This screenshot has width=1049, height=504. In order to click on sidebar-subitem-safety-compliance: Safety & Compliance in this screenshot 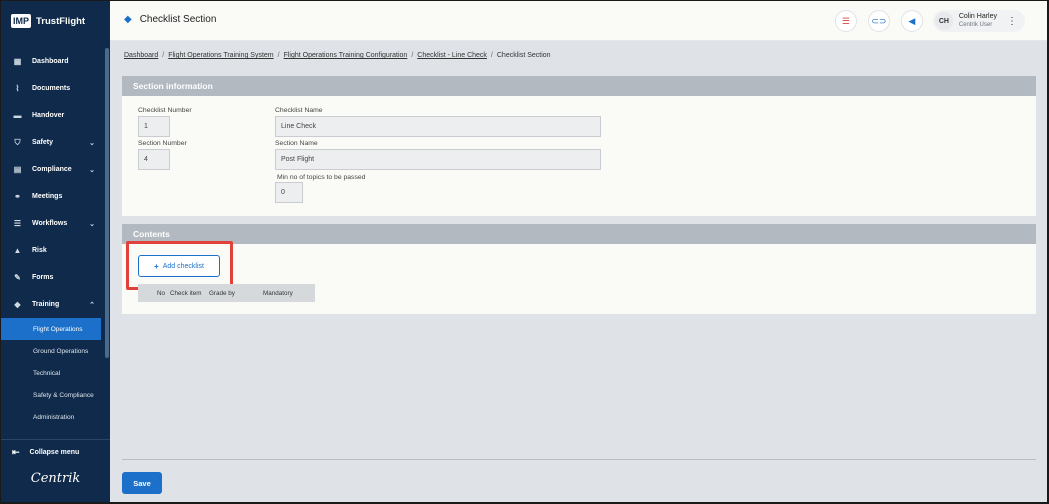, I will do `click(53, 395)`.